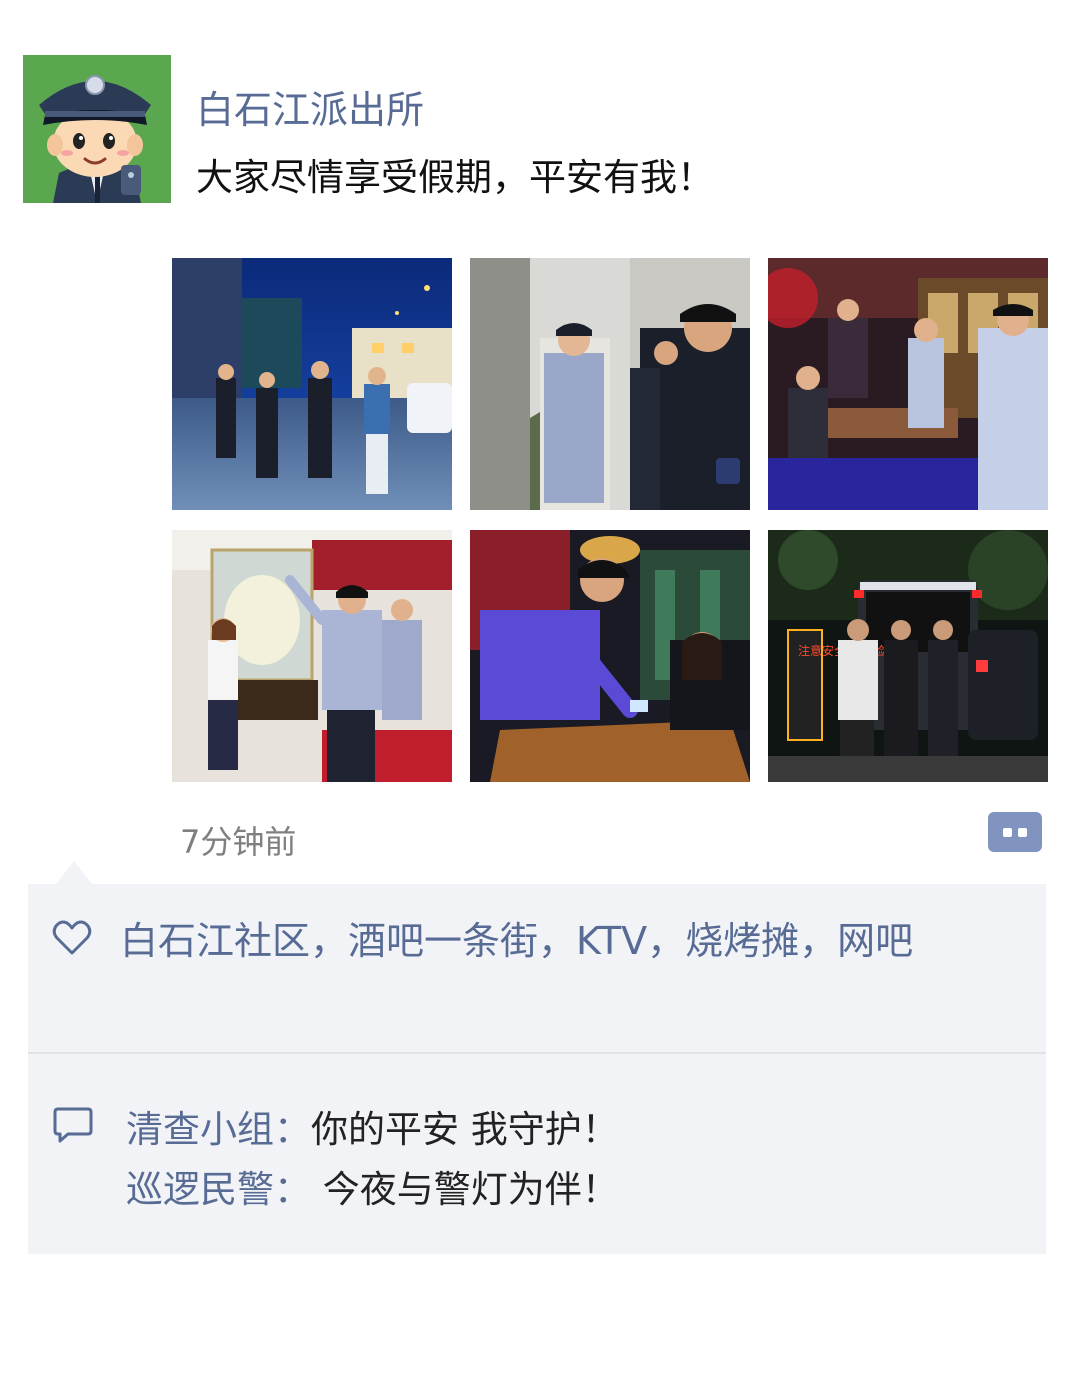  What do you see at coordinates (537, 968) in the screenshot?
I see `likes-panel` at bounding box center [537, 968].